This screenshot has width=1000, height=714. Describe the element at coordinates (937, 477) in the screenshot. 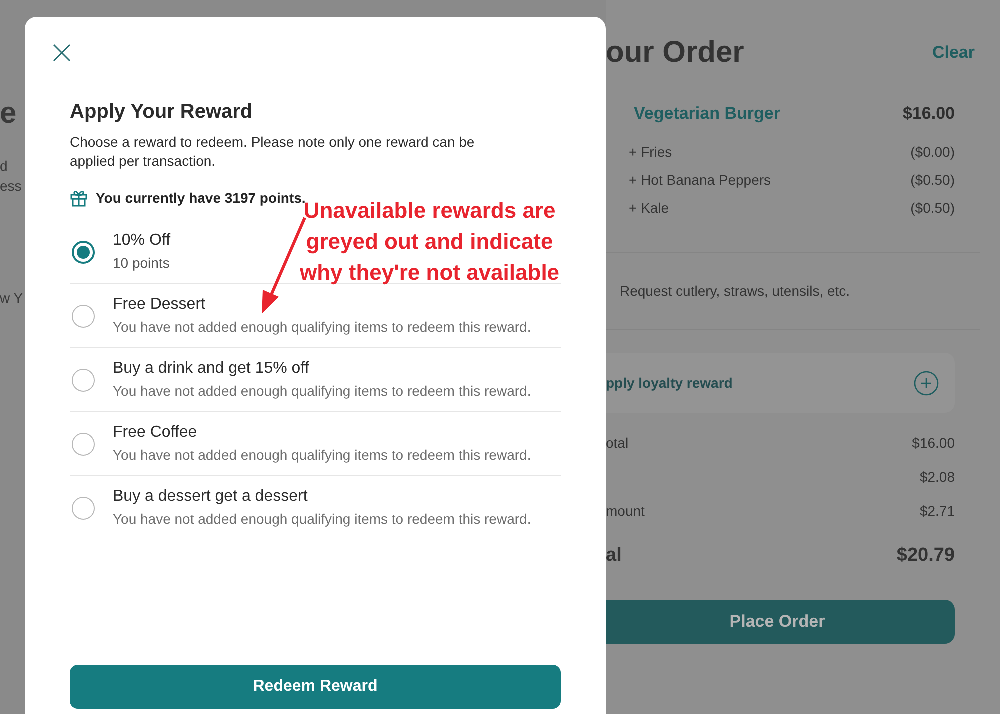

I see `total-value: $2.08` at that location.